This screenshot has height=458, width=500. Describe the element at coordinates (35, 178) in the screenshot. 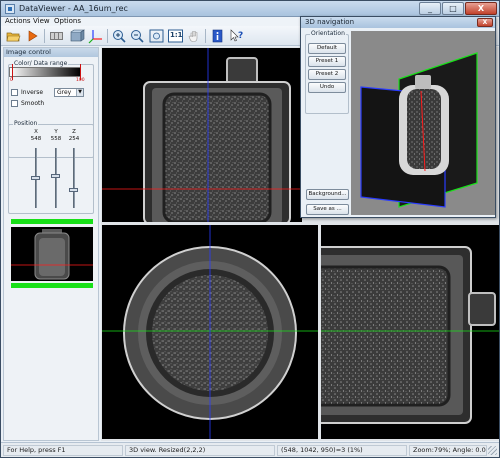

I see `slider-x-thumb` at that location.